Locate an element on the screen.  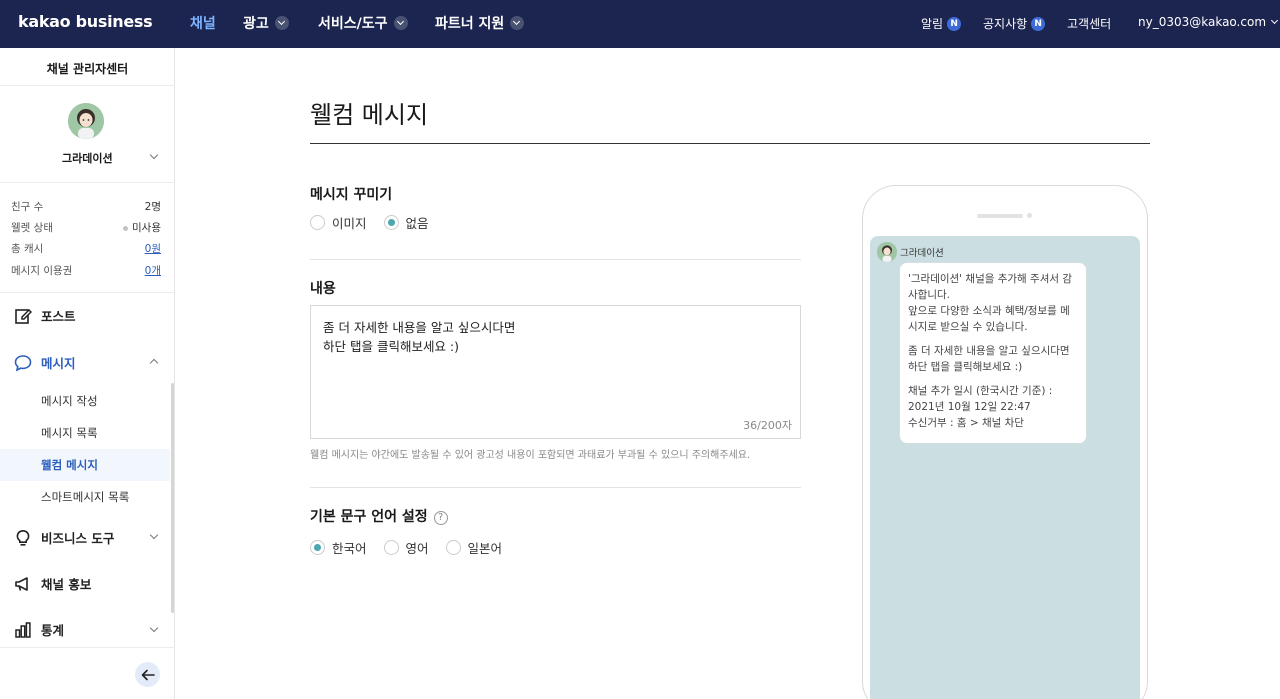
sidebar-subitem-list: 메시지 목록 is located at coordinates (69, 433).